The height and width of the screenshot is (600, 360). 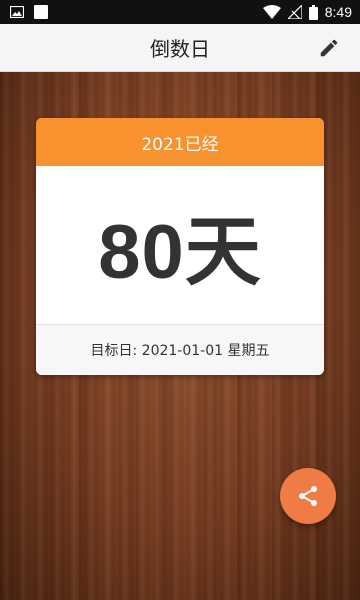 I want to click on edit-button, so click(x=329, y=48).